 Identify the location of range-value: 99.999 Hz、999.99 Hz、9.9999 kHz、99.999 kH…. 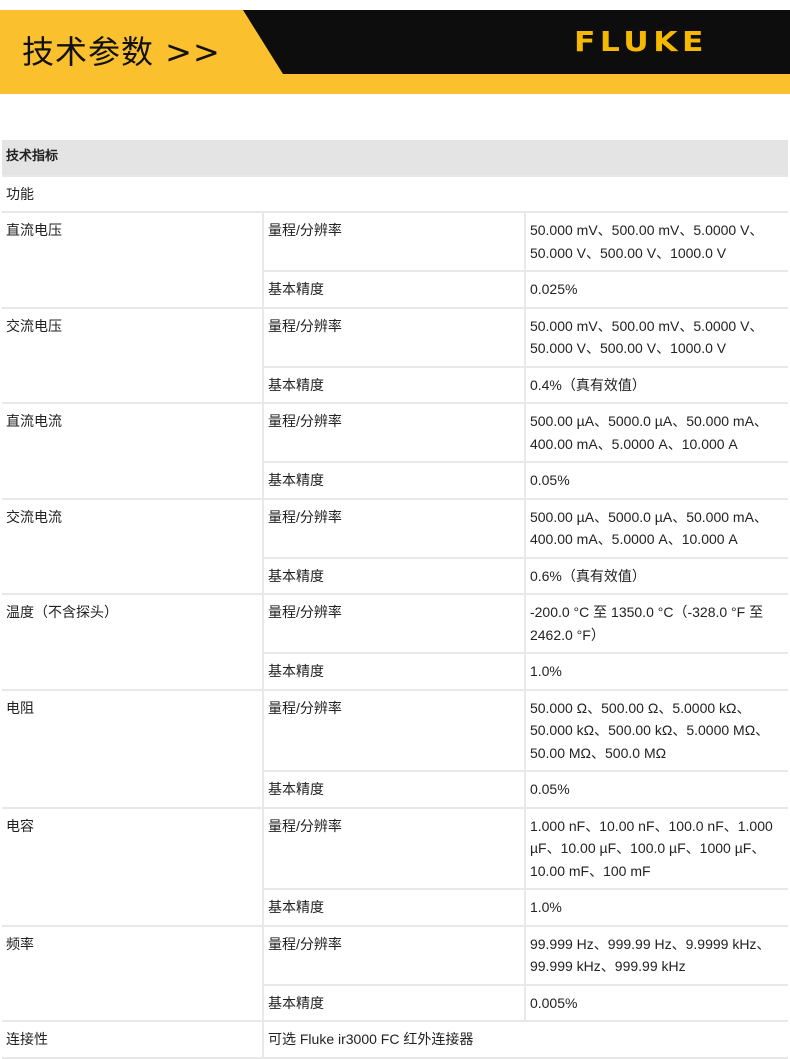
(656, 956).